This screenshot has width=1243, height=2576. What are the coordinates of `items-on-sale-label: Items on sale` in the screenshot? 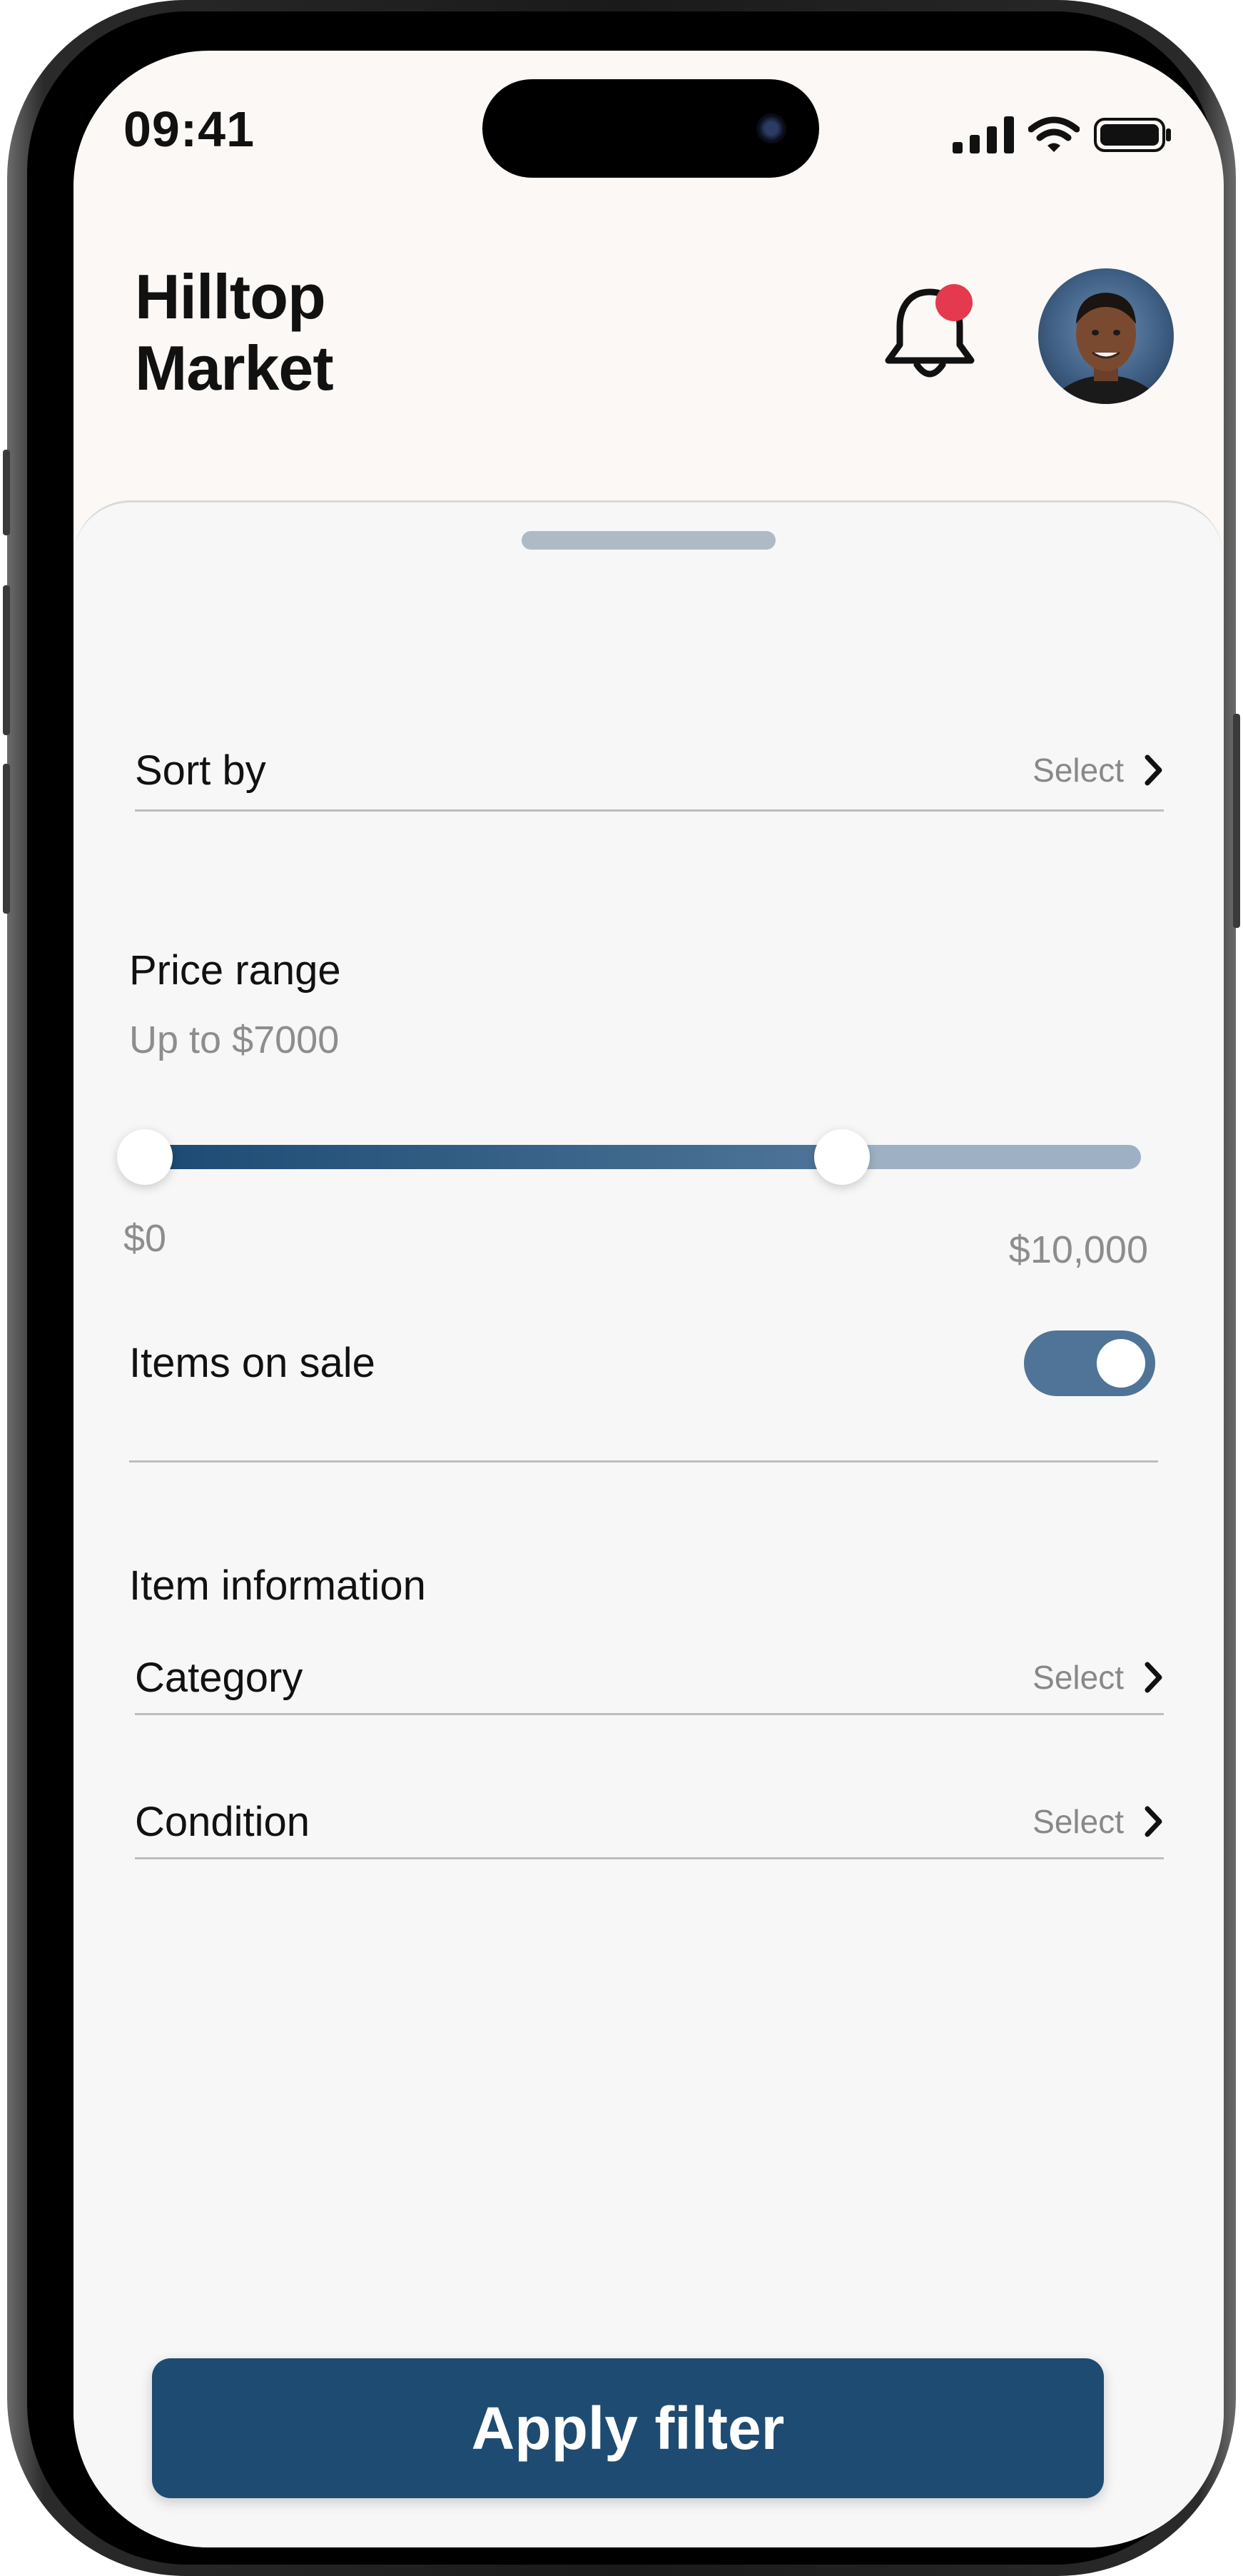 It's located at (252, 1363).